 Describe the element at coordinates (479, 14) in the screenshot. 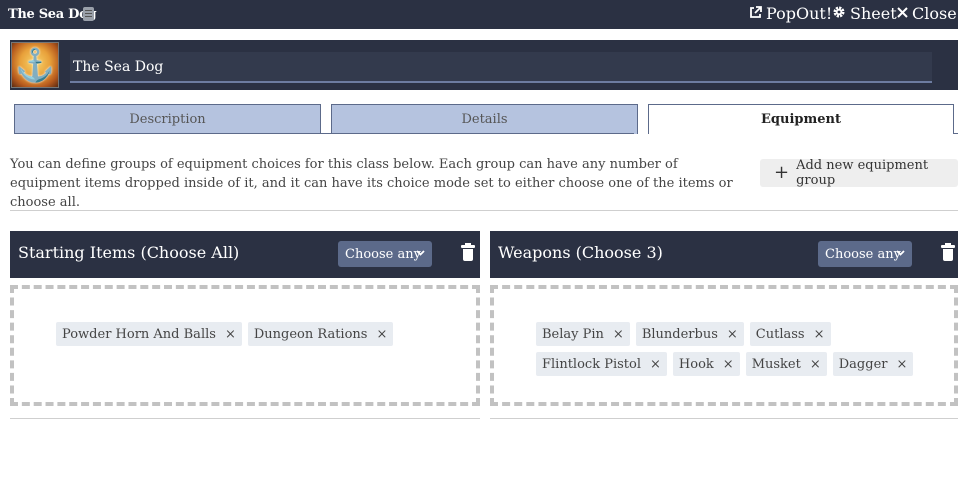

I see `window-titlebar: The Sea Dog PopOut! Sheet Close` at that location.